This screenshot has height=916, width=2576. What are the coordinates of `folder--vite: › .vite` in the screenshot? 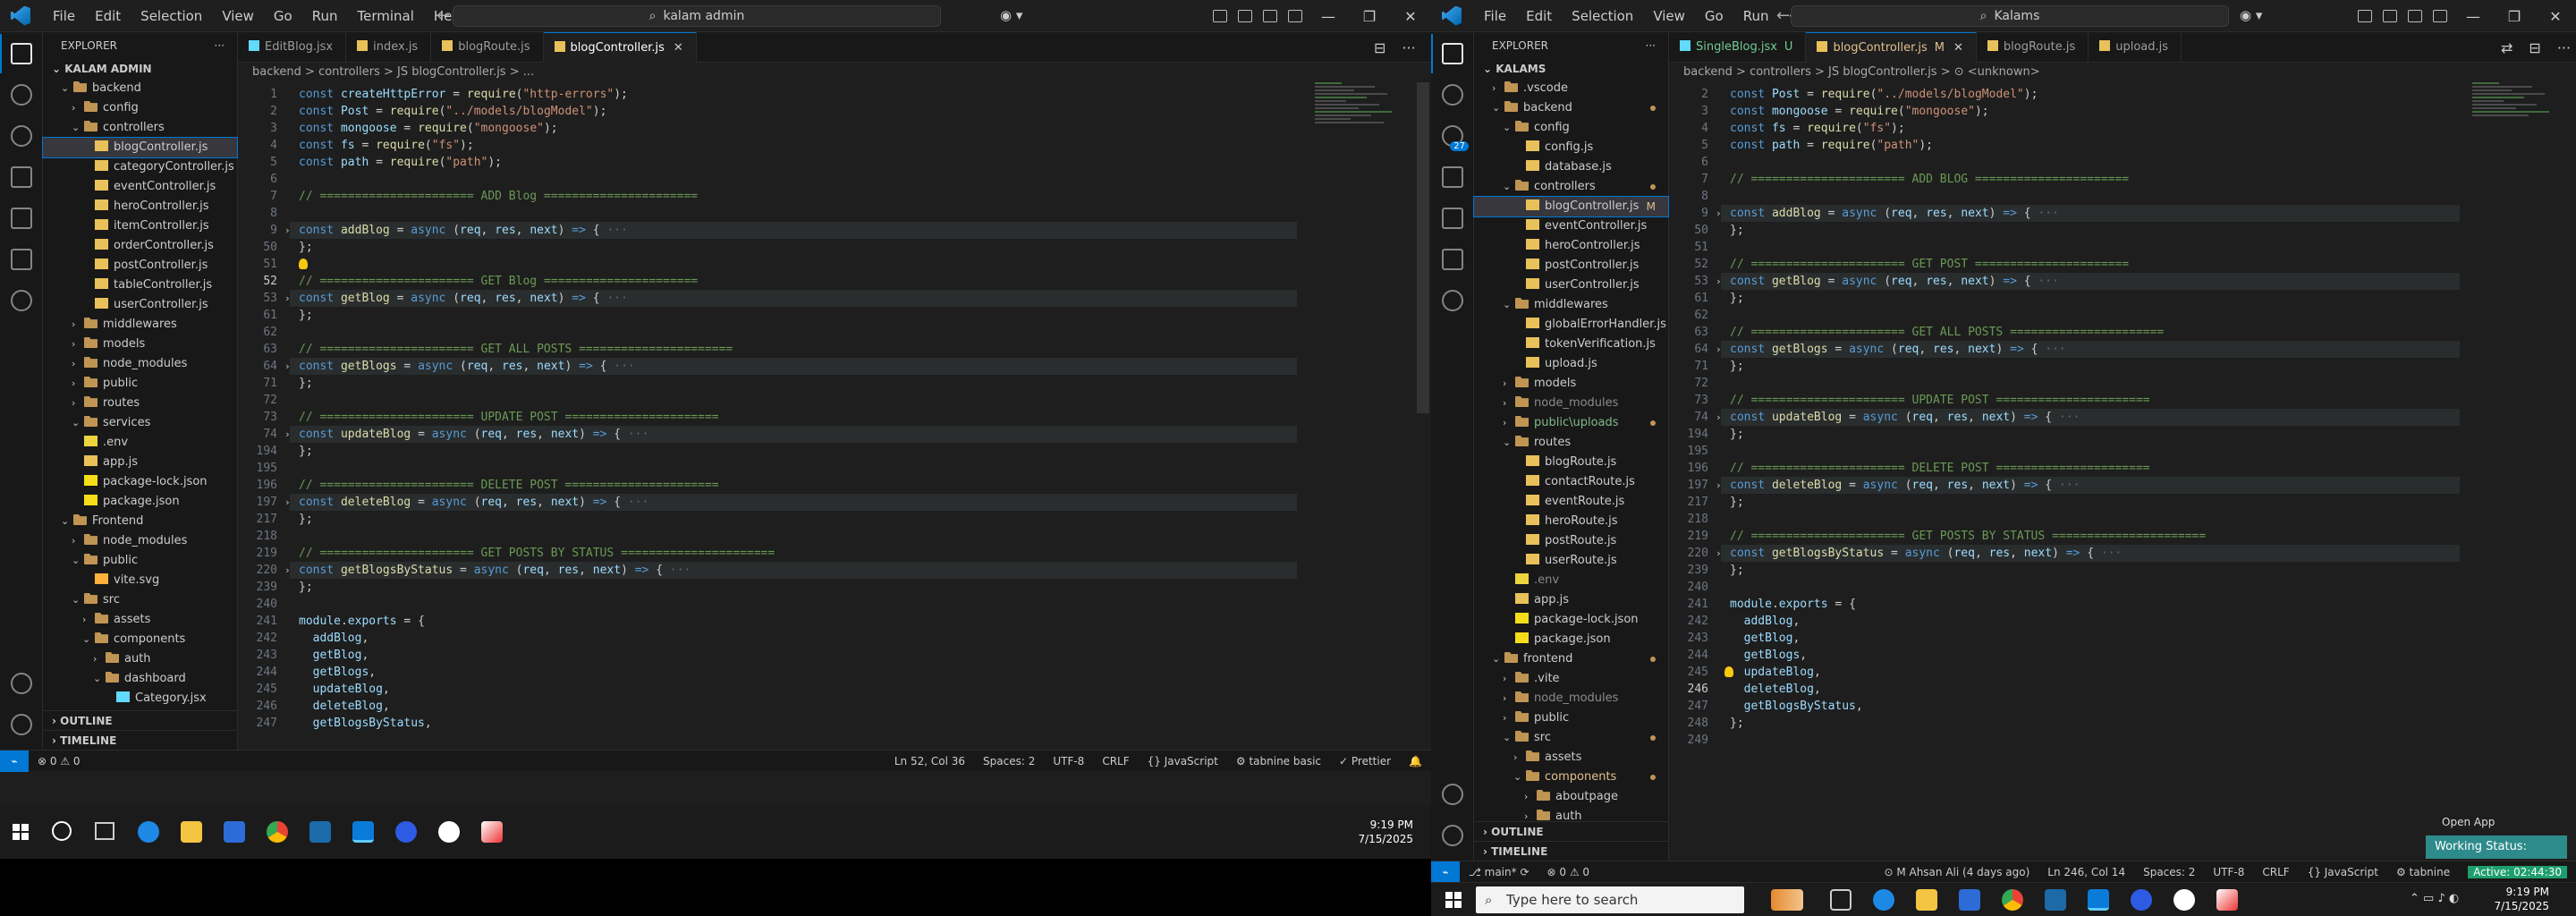 It's located at (1571, 679).